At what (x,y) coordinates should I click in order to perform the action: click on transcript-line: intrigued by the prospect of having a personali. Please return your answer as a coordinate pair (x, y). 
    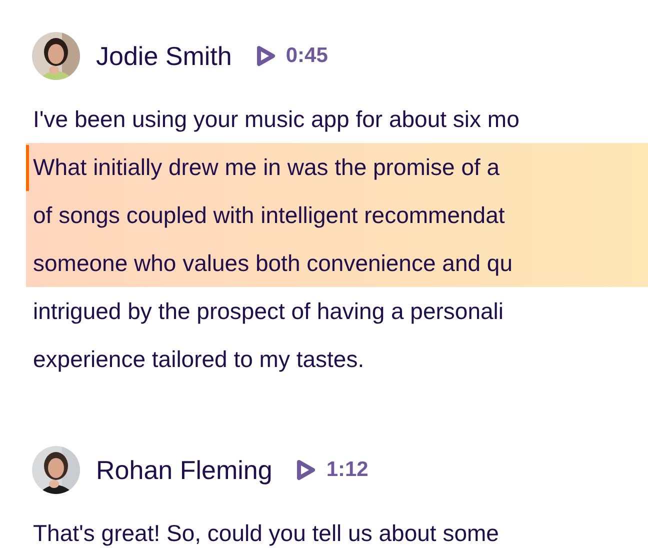
    Looking at the image, I should click on (268, 311).